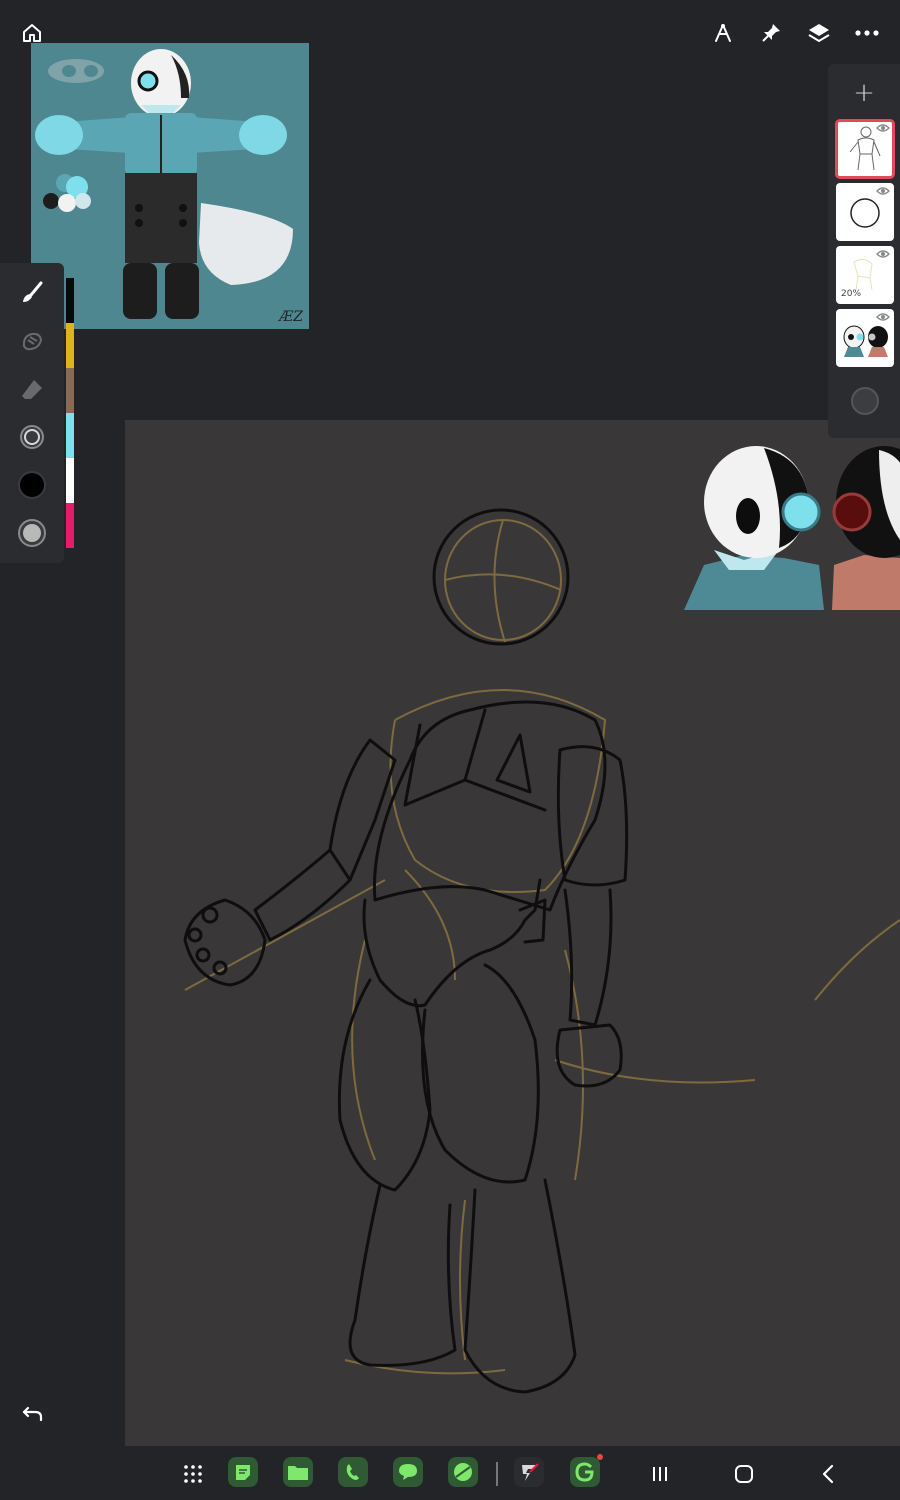  I want to click on layer-circle-icon, so click(865, 401).